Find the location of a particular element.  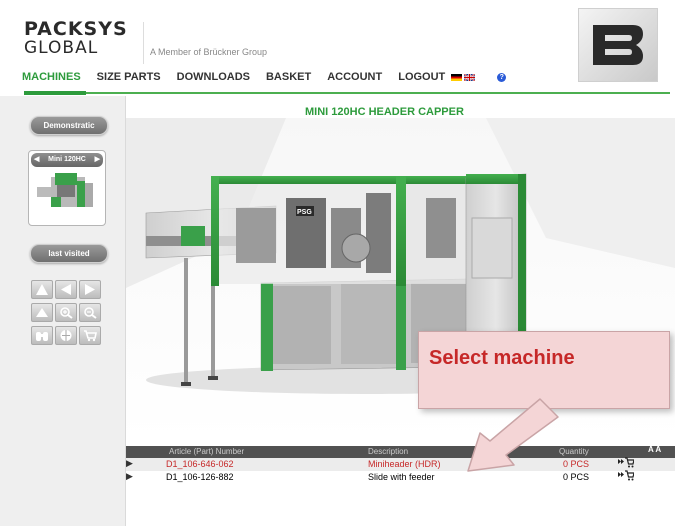

machine-selector: ◀ Mini 120HC ▶ is located at coordinates (67, 160).